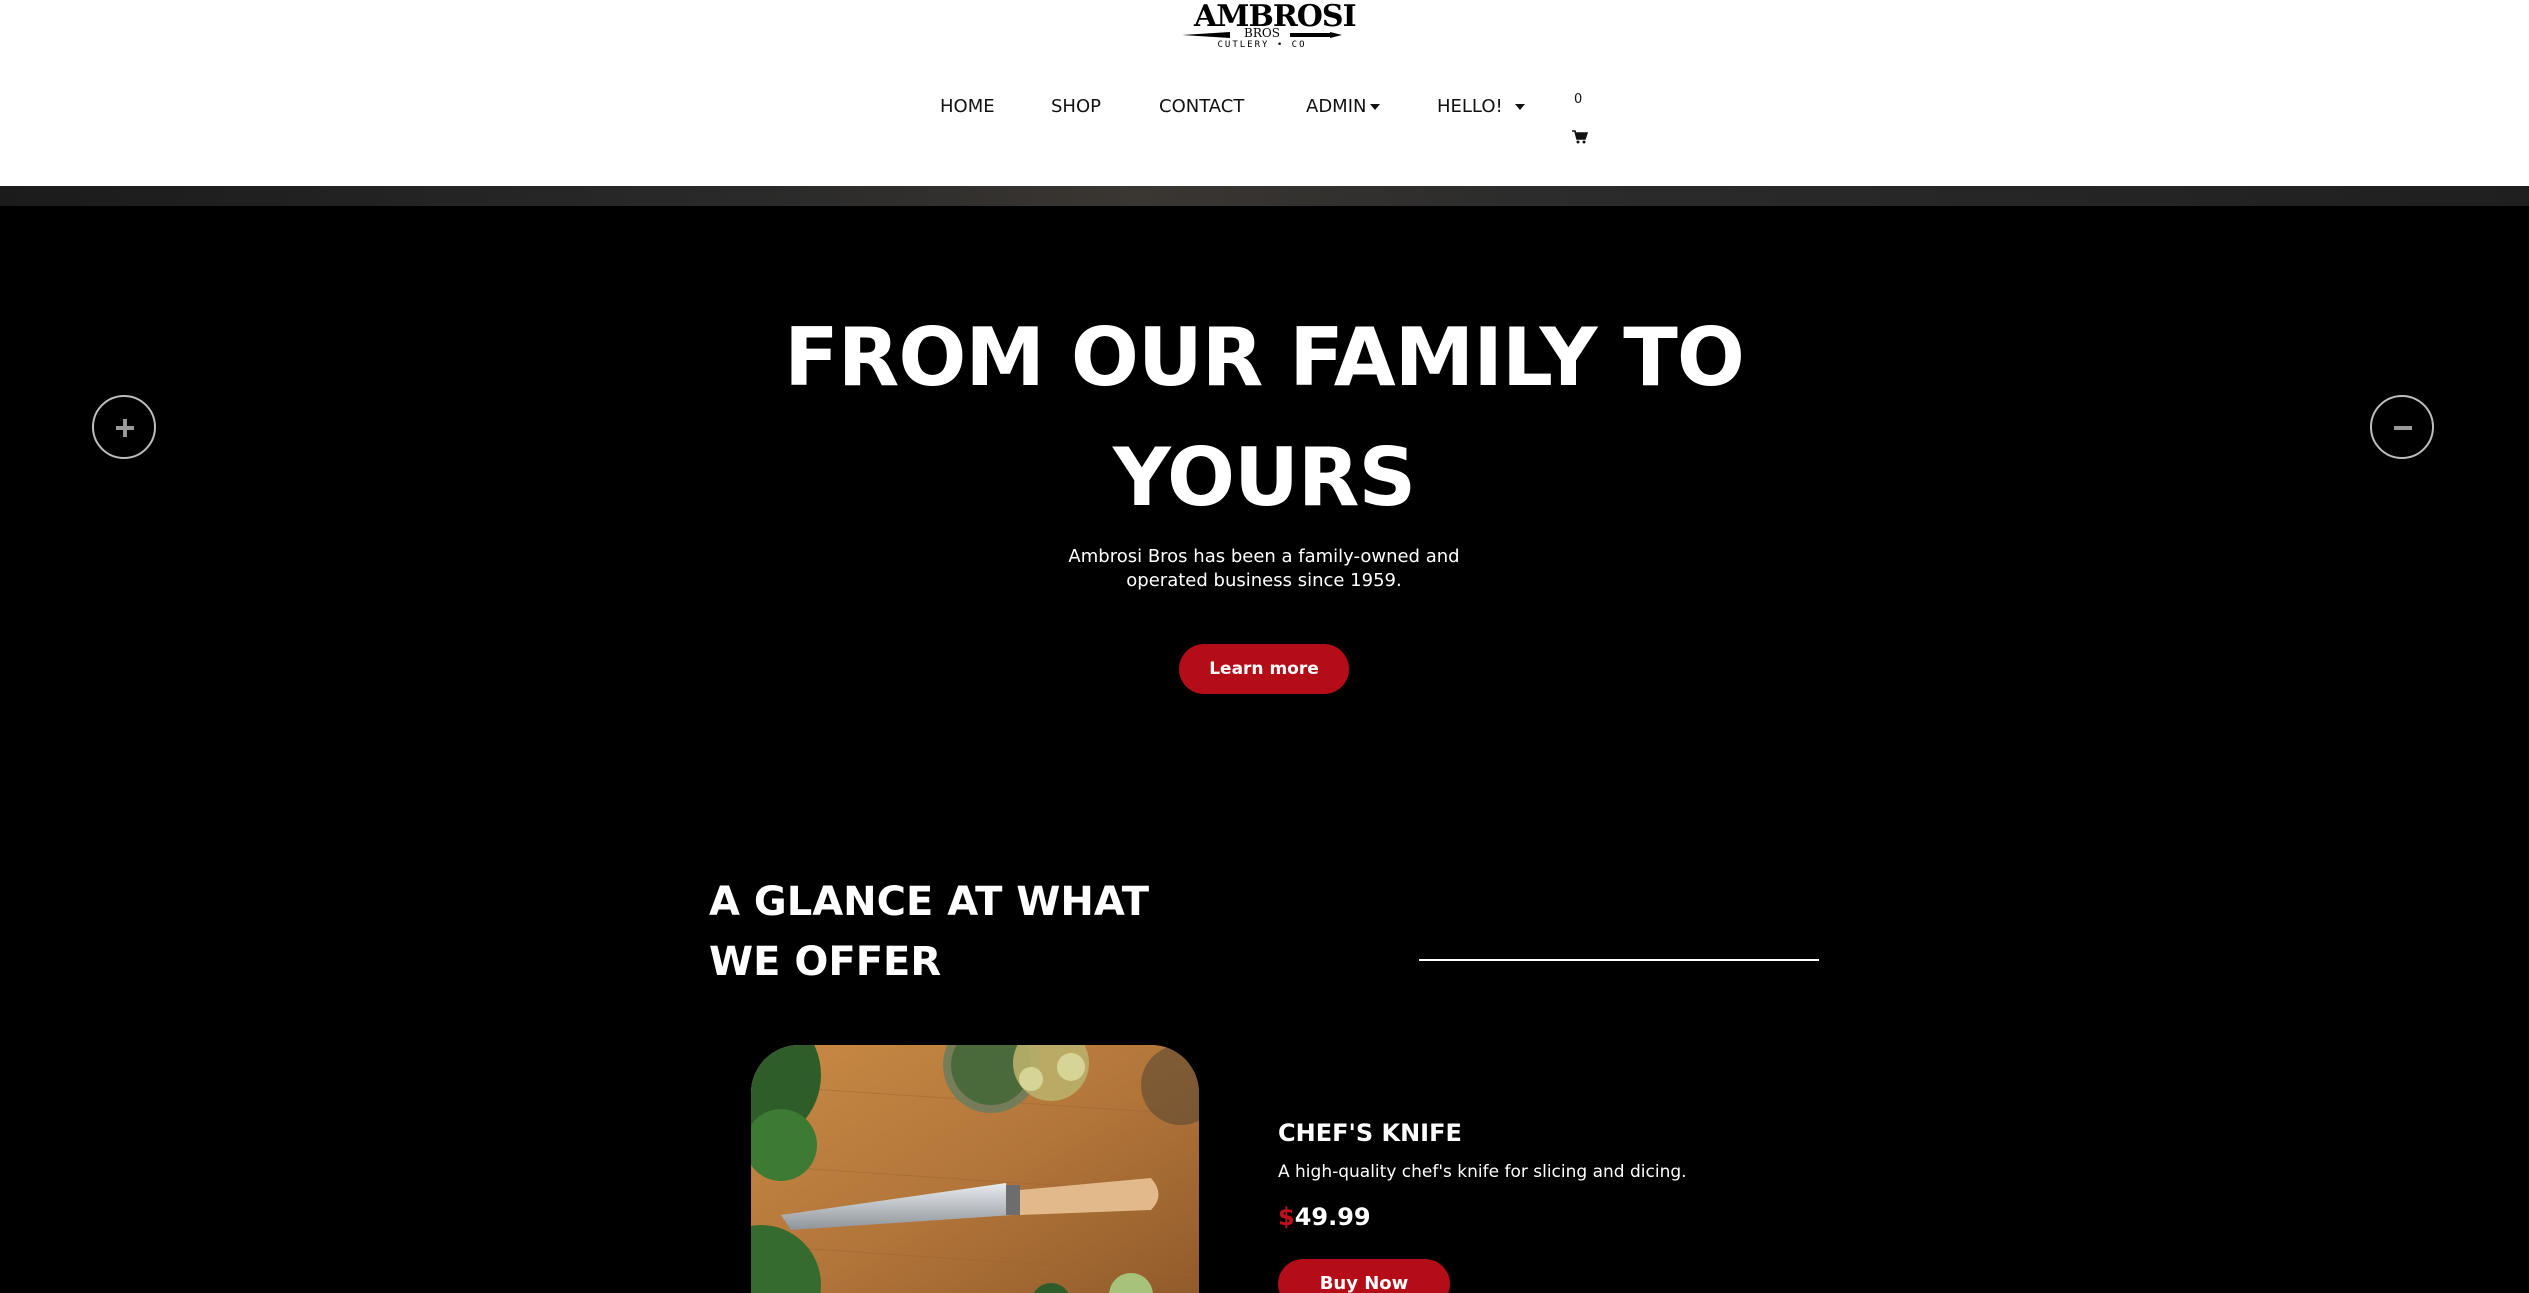 Image resolution: width=2529 pixels, height=1293 pixels. I want to click on nav-home-label: HOME, so click(967, 106).